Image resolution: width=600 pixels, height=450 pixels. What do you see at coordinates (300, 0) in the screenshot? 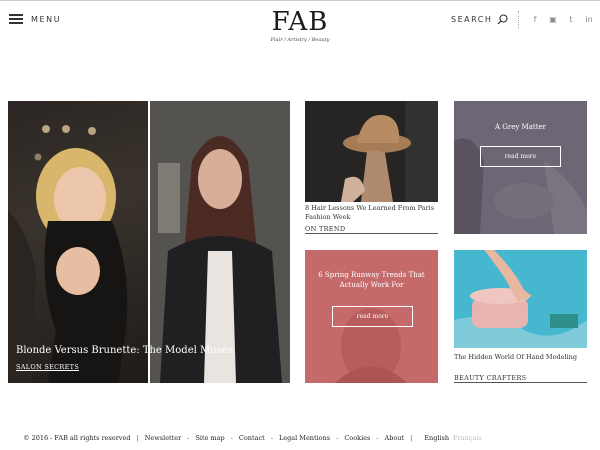
I see `top-border` at bounding box center [300, 0].